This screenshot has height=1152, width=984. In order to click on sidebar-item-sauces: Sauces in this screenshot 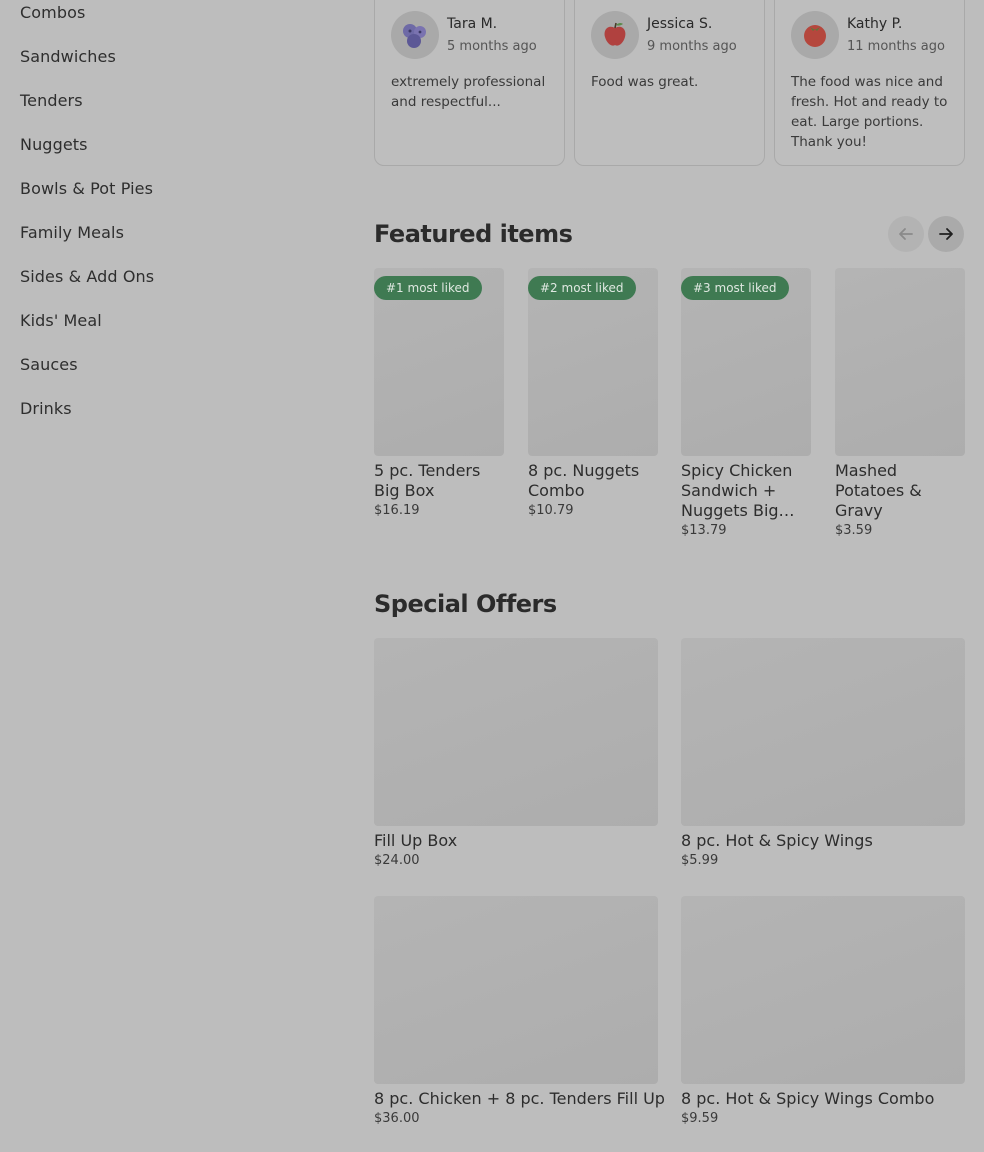, I will do `click(49, 364)`.